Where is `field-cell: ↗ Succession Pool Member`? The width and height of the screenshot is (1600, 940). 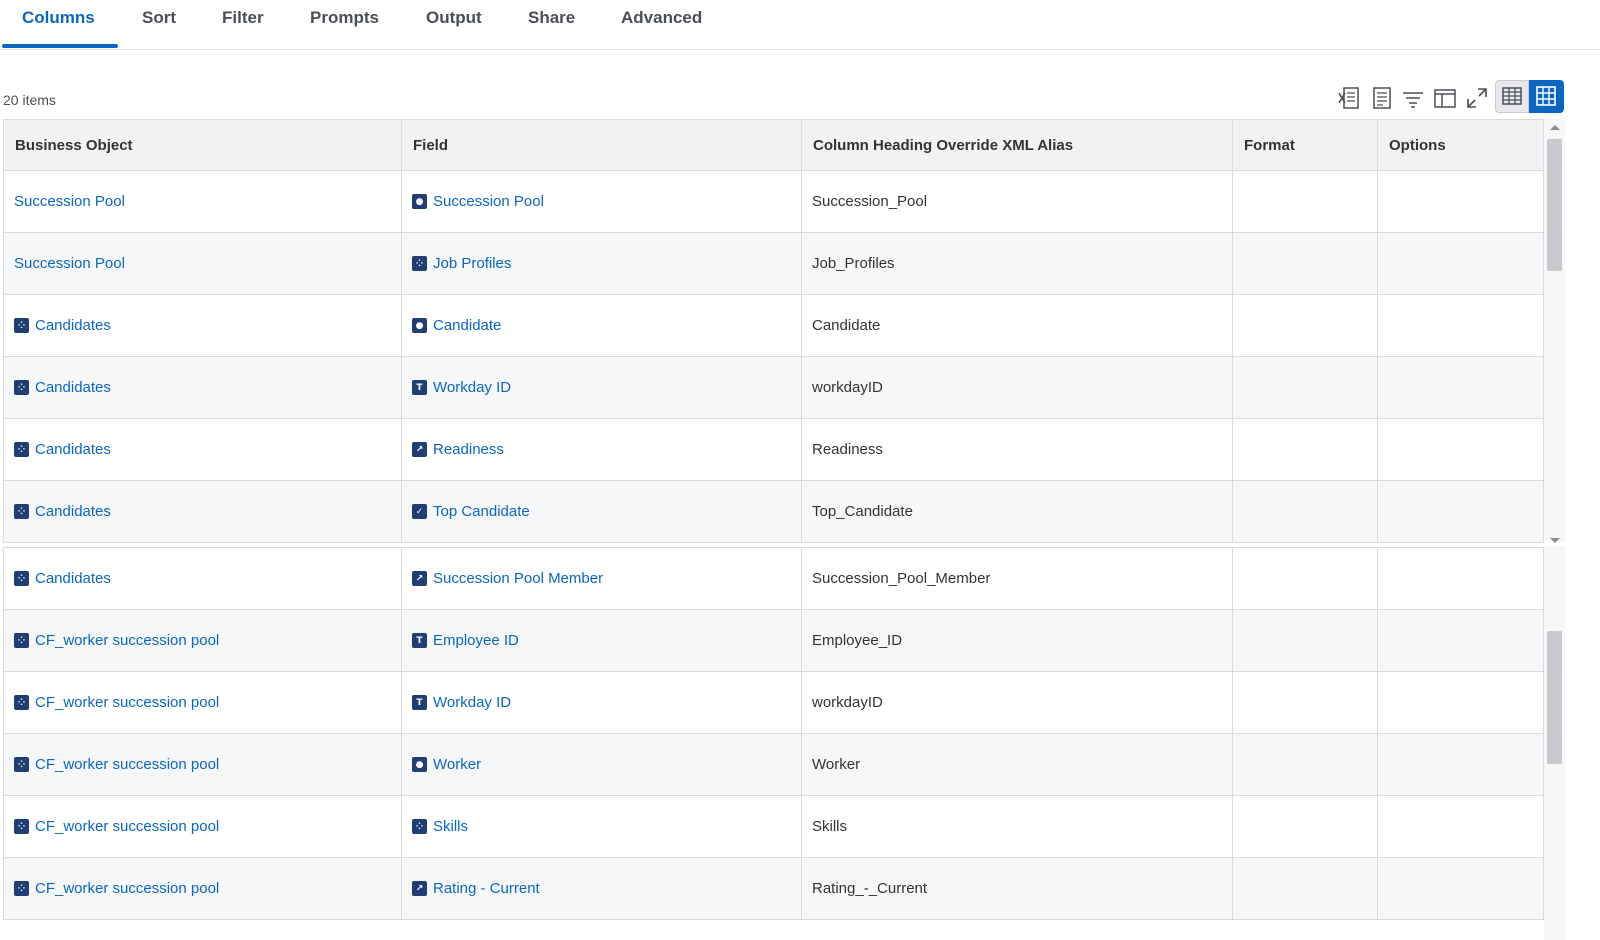 field-cell: ↗ Succession Pool Member is located at coordinates (601, 578).